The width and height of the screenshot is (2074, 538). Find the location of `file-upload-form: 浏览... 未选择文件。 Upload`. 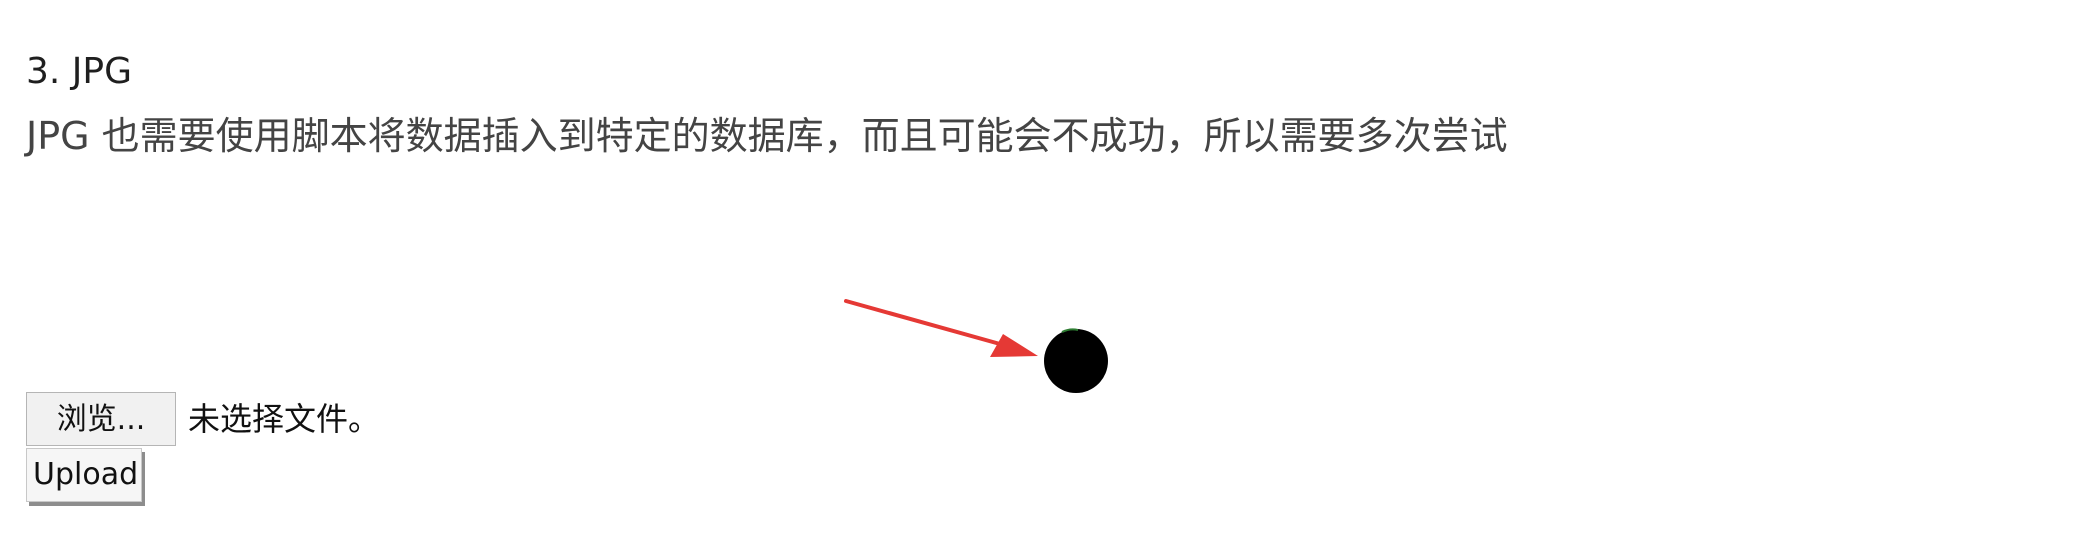

file-upload-form: 浏览... 未选择文件。 Upload is located at coordinates (326, 452).